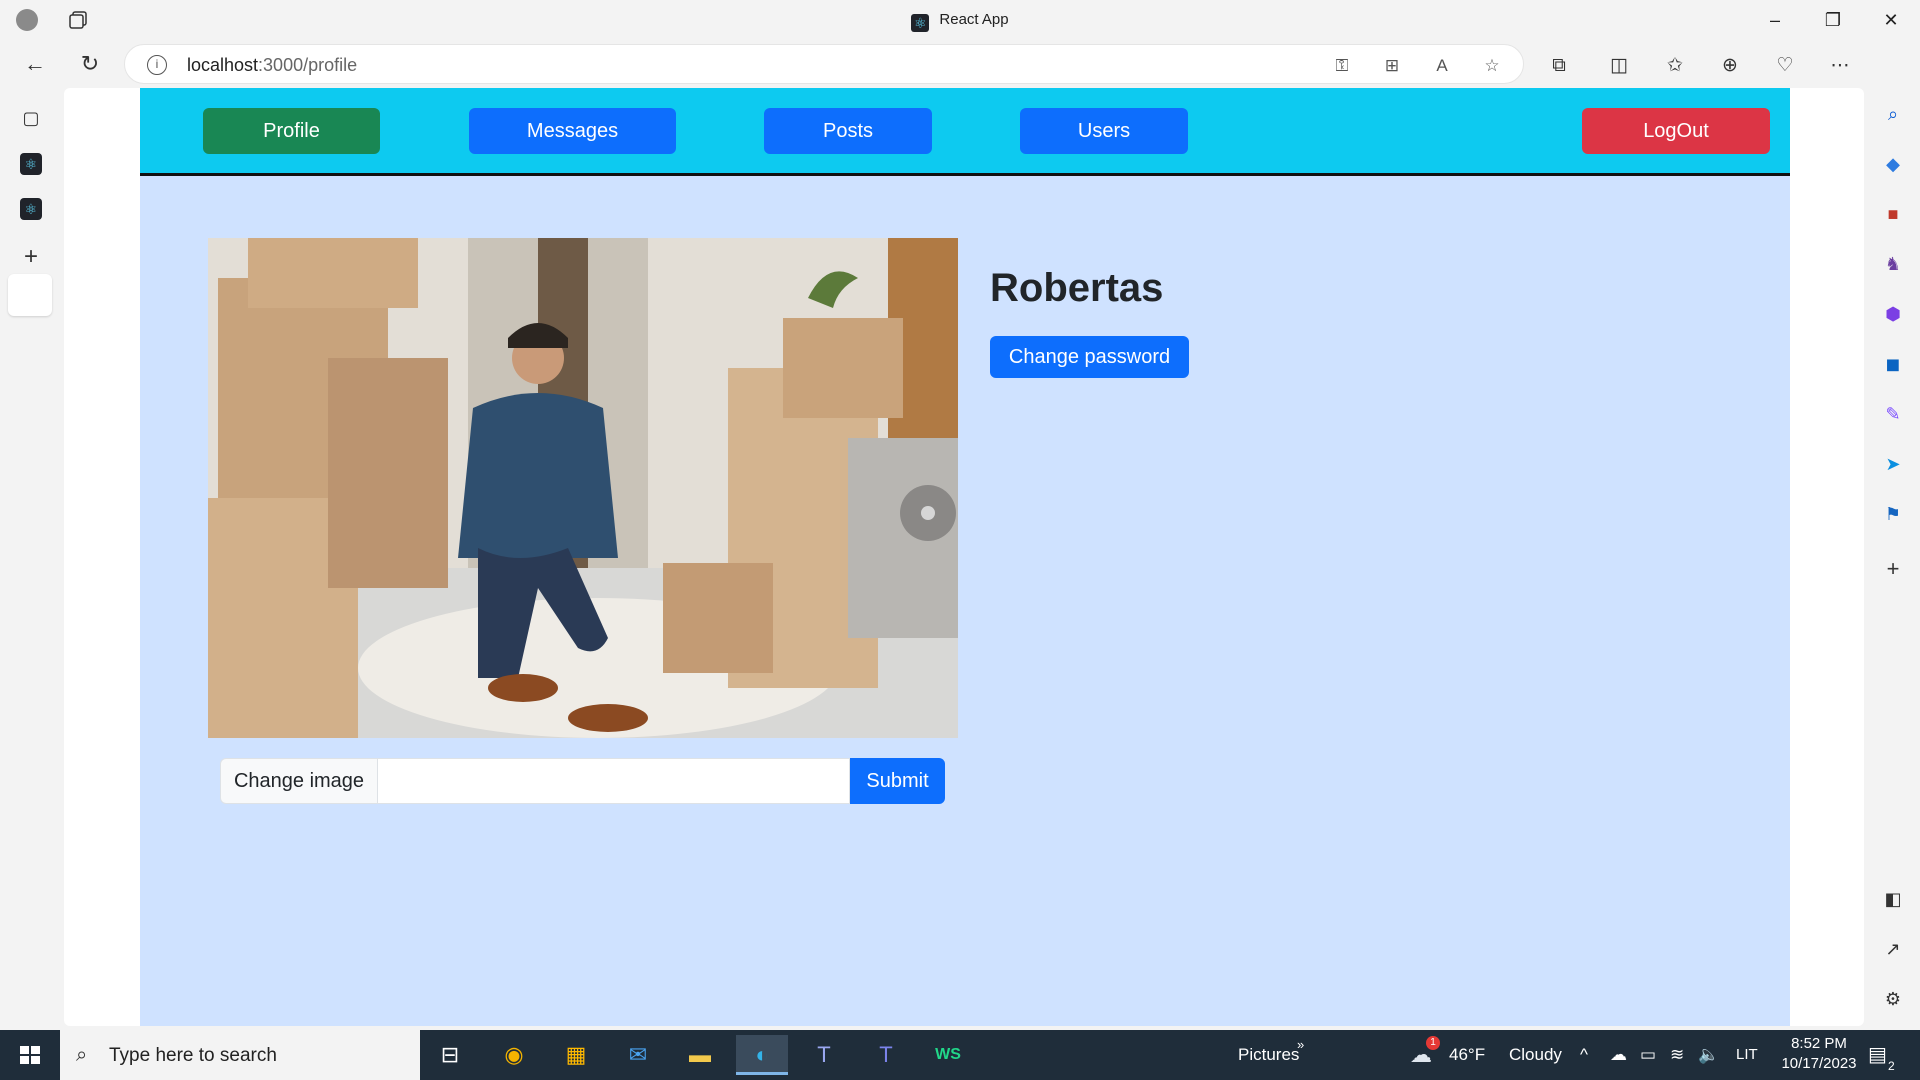  What do you see at coordinates (1618, 1055) in the screenshot?
I see `onedrive-icon: ☁` at bounding box center [1618, 1055].